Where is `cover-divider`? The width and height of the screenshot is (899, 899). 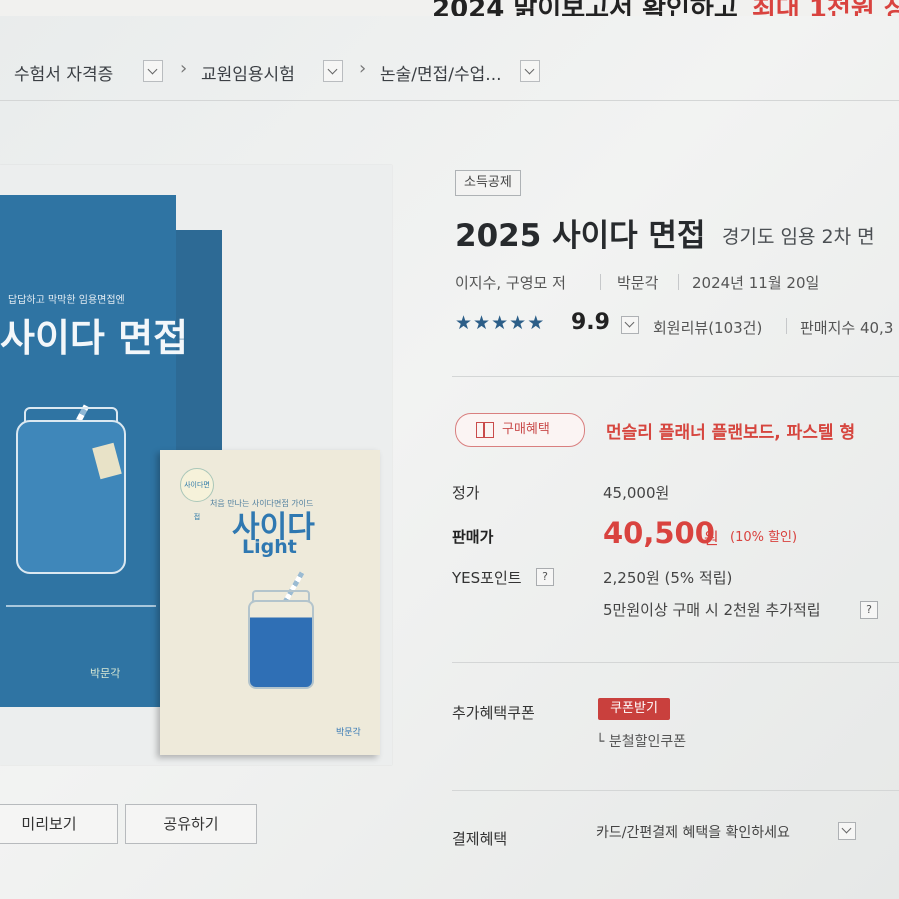 cover-divider is located at coordinates (81, 606).